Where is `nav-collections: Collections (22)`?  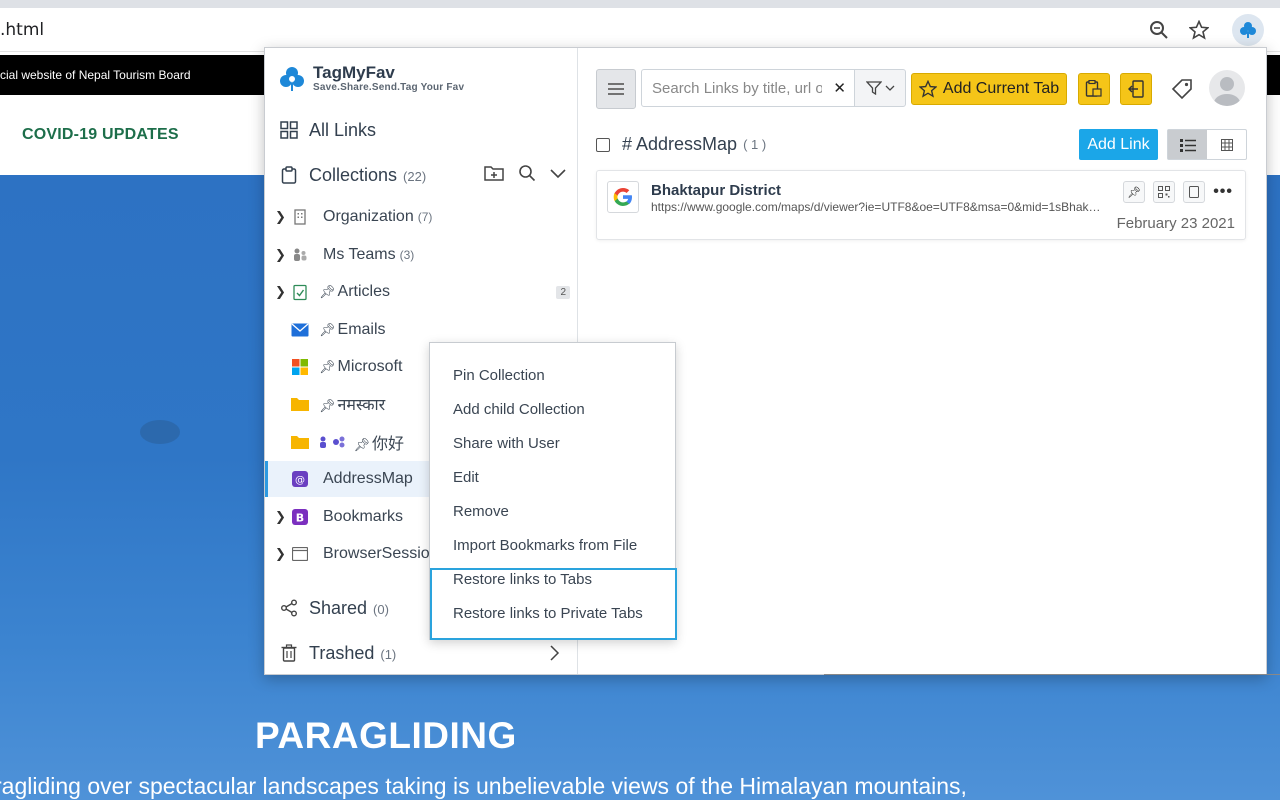
nav-collections: Collections (22) is located at coordinates (421, 175).